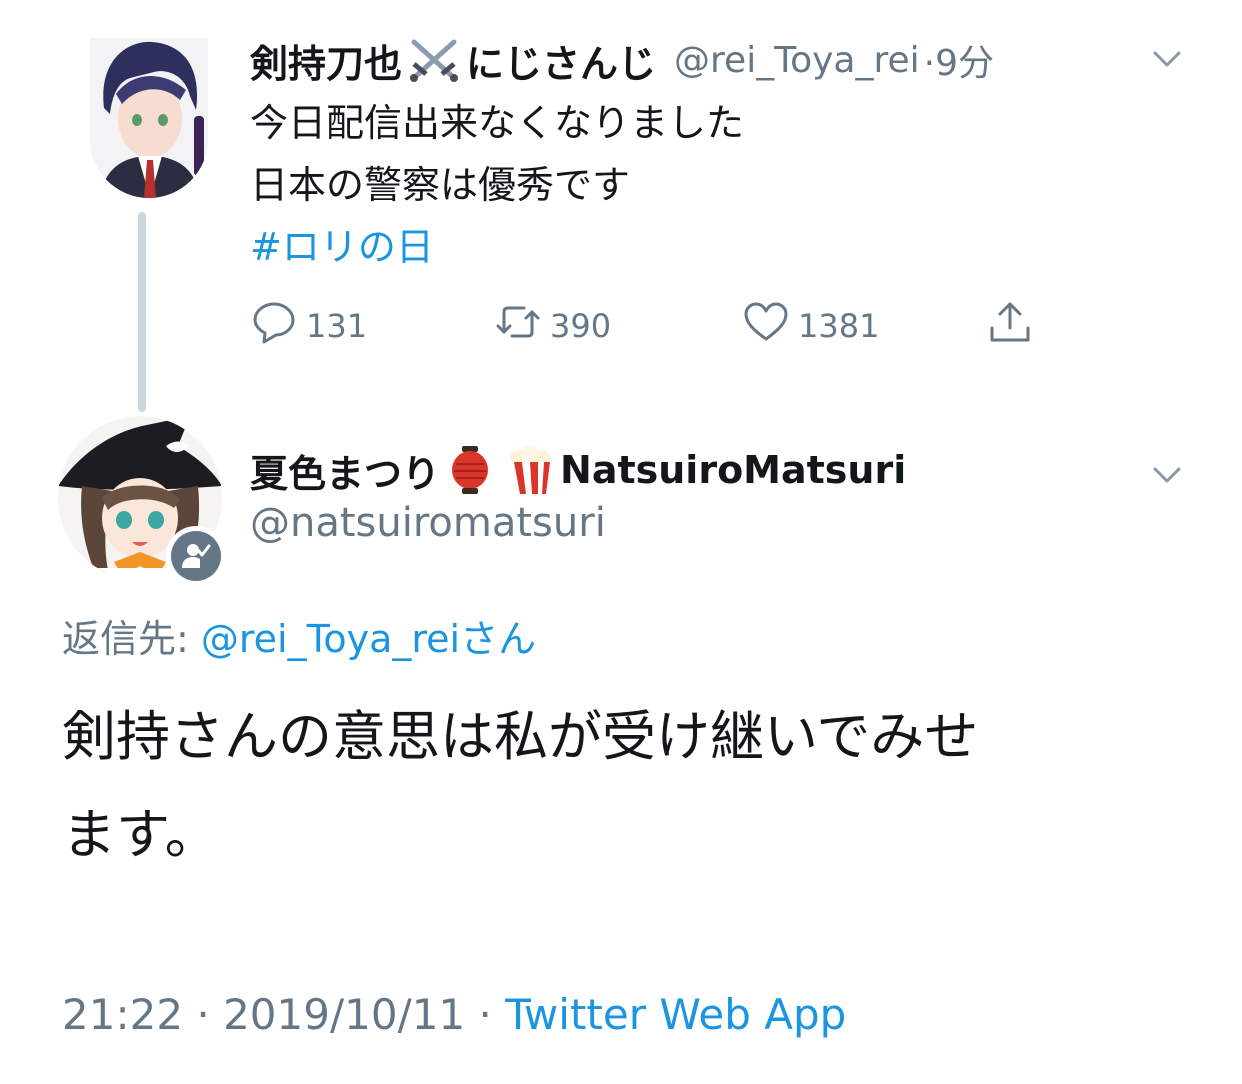  Describe the element at coordinates (581, 326) in the screenshot. I see `retweet-count: 390` at that location.